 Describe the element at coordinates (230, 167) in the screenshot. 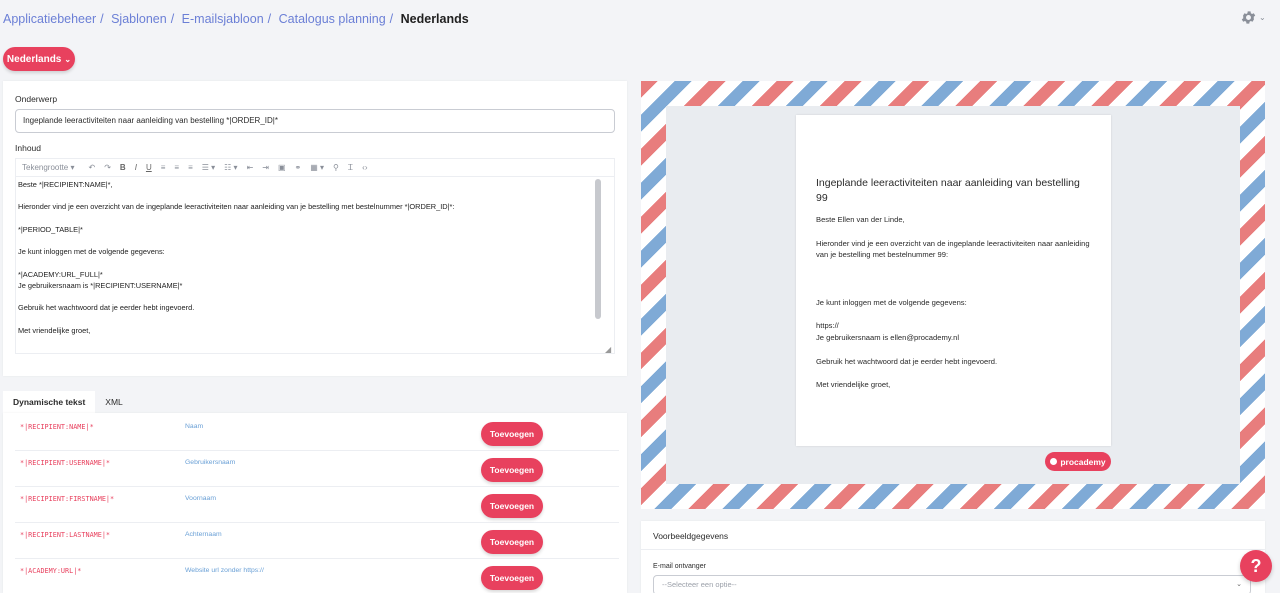

I see `numbered-list-icon: ☷ ▾` at that location.